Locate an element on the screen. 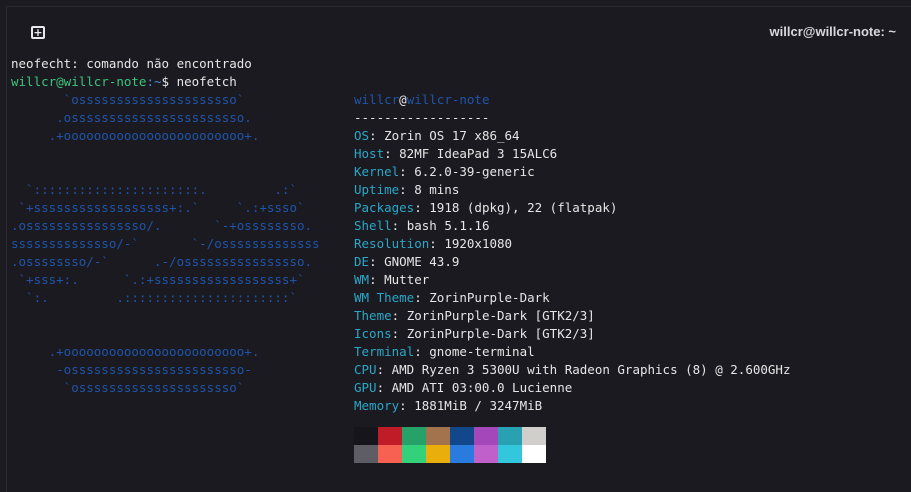 The image size is (911, 492). logo-line: .ossssssso/-` .-/ossssssssssssssso. is located at coordinates (162, 261).